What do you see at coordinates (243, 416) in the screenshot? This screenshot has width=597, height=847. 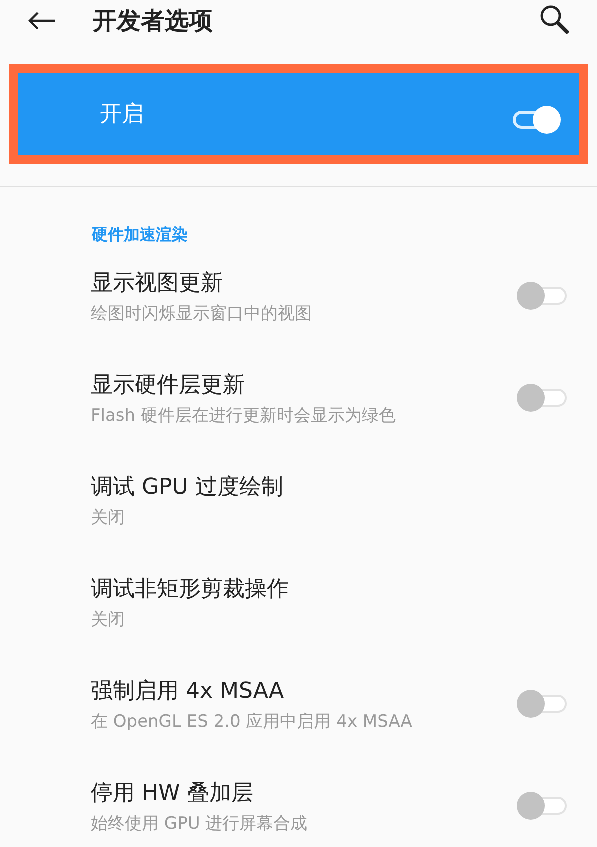 I see `setting-summary: Flash 硬件层在进行更新时会显示为绿色` at bounding box center [243, 416].